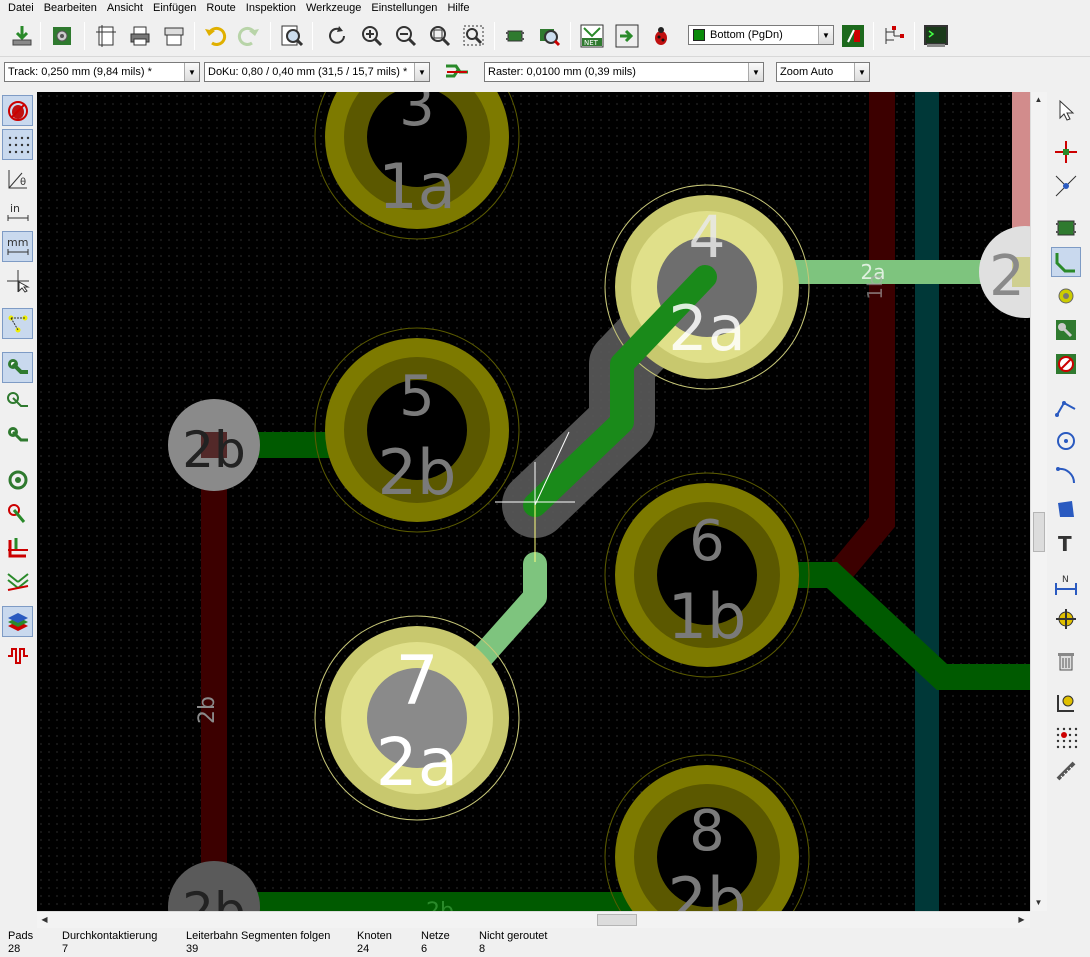  Describe the element at coordinates (1066, 441) in the screenshot. I see `draw-circle-icon` at that location.